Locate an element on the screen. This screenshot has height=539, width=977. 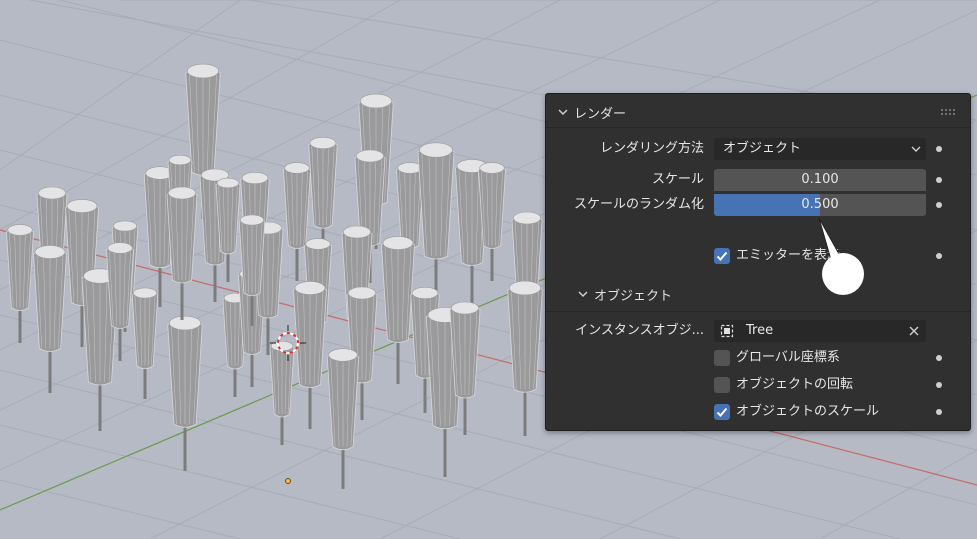
instance-object-field: Tree is located at coordinates (820, 331).